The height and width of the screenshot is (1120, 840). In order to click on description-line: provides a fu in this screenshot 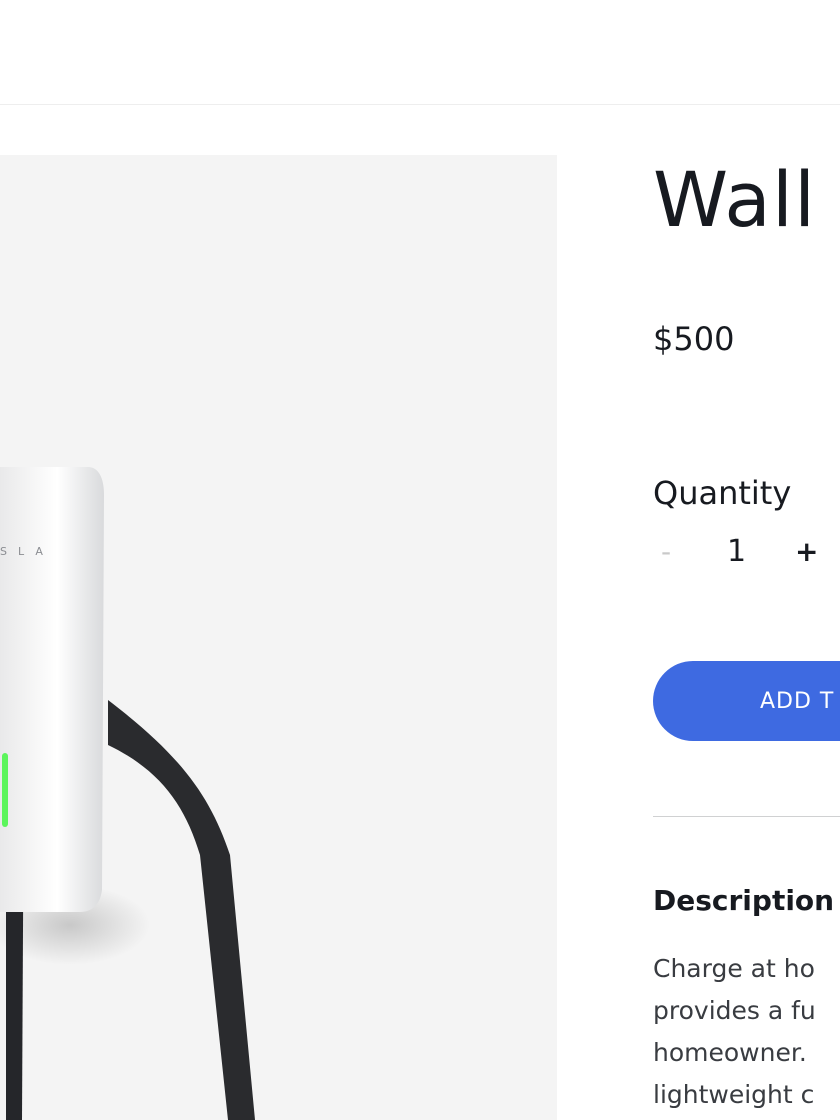, I will do `click(734, 1010)`.